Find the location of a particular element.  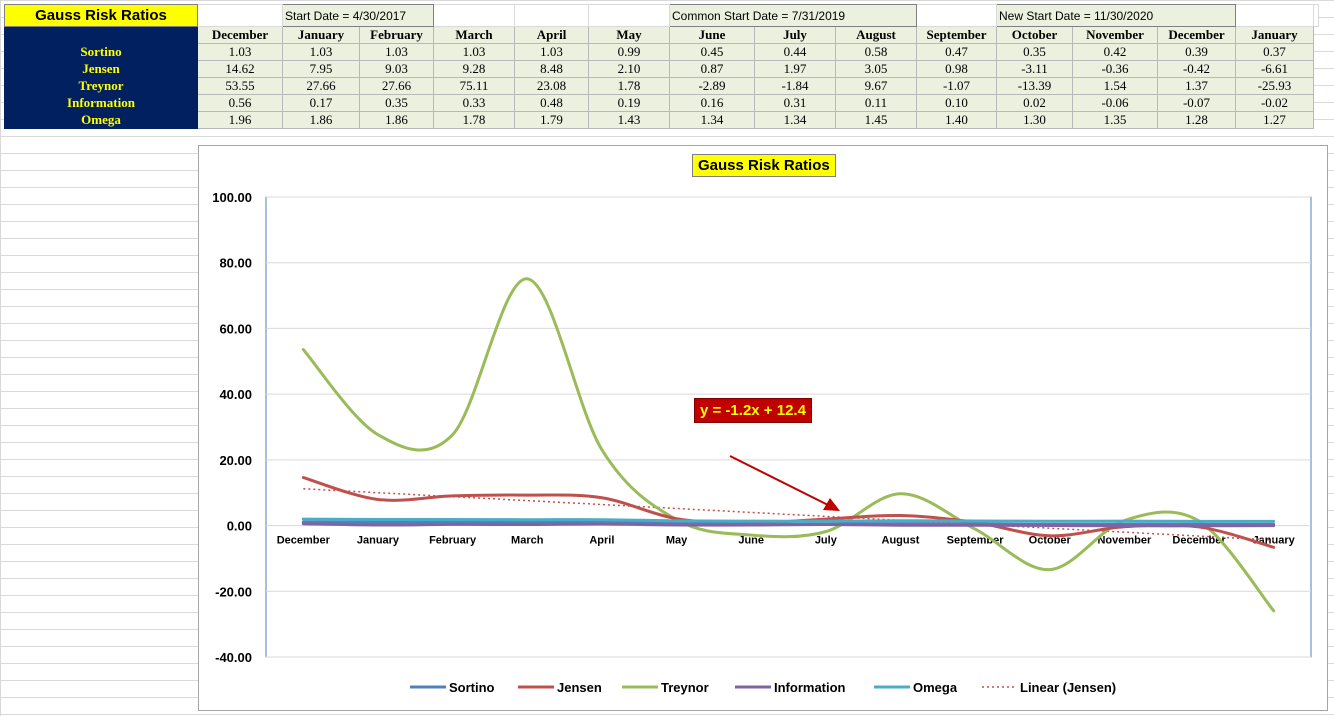

y-tick-label: 100.00 is located at coordinates (232, 197).